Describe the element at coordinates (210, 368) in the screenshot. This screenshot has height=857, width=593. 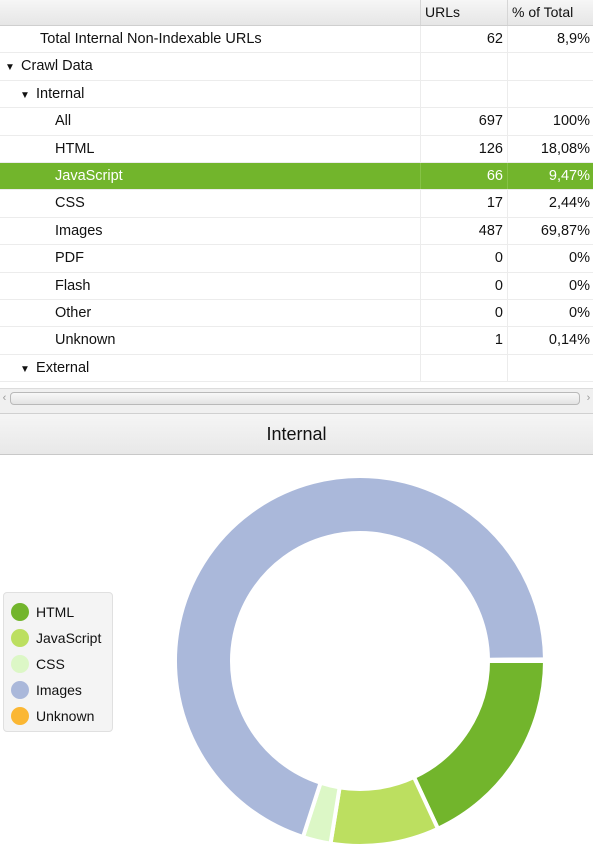
I see `row-label-cell: ▼ External` at that location.